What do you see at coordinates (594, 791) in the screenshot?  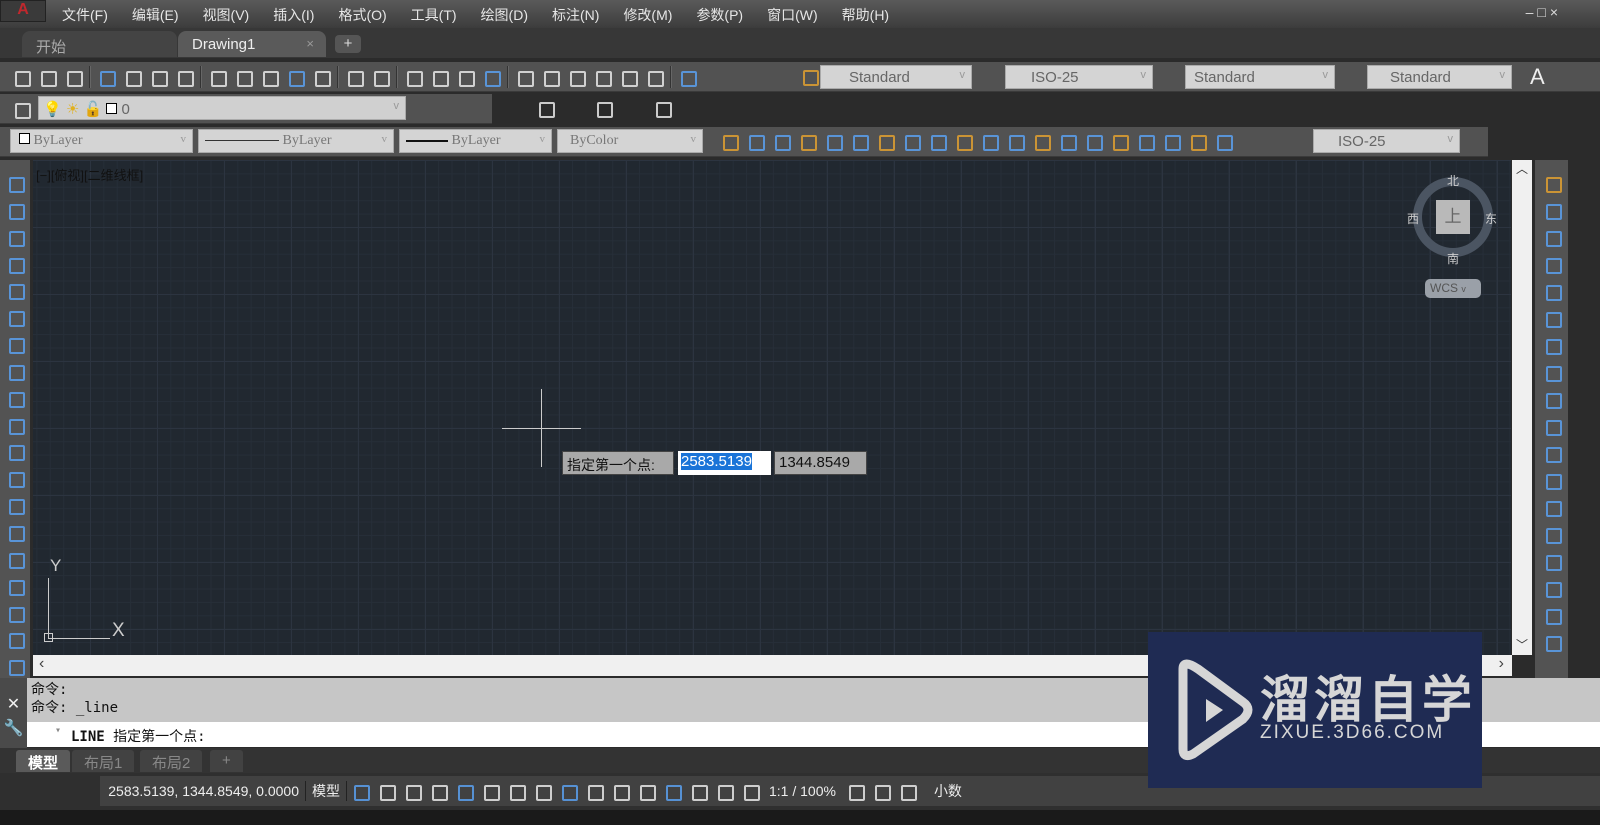 I see `lineweight-icon` at bounding box center [594, 791].